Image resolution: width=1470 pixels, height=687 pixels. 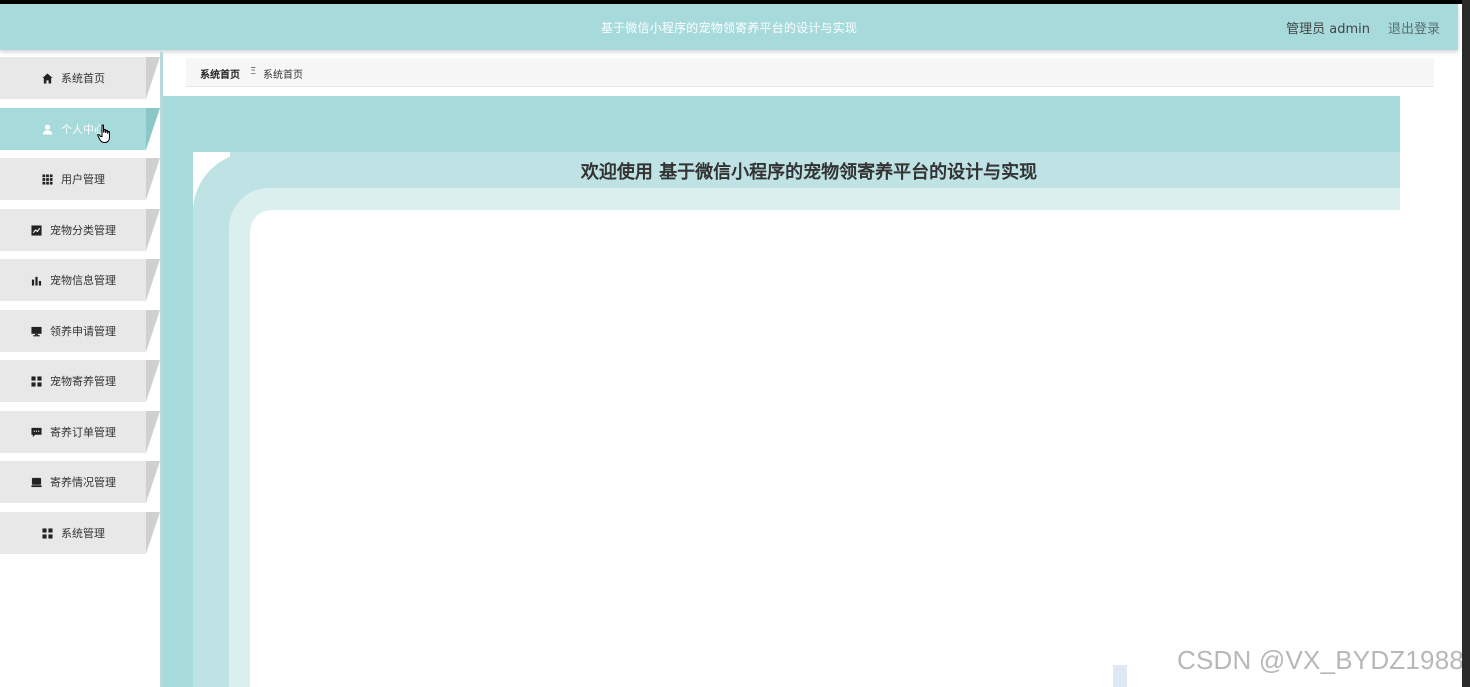 I want to click on sidebar-item-label: 宠物寄养管理, so click(x=83, y=381).